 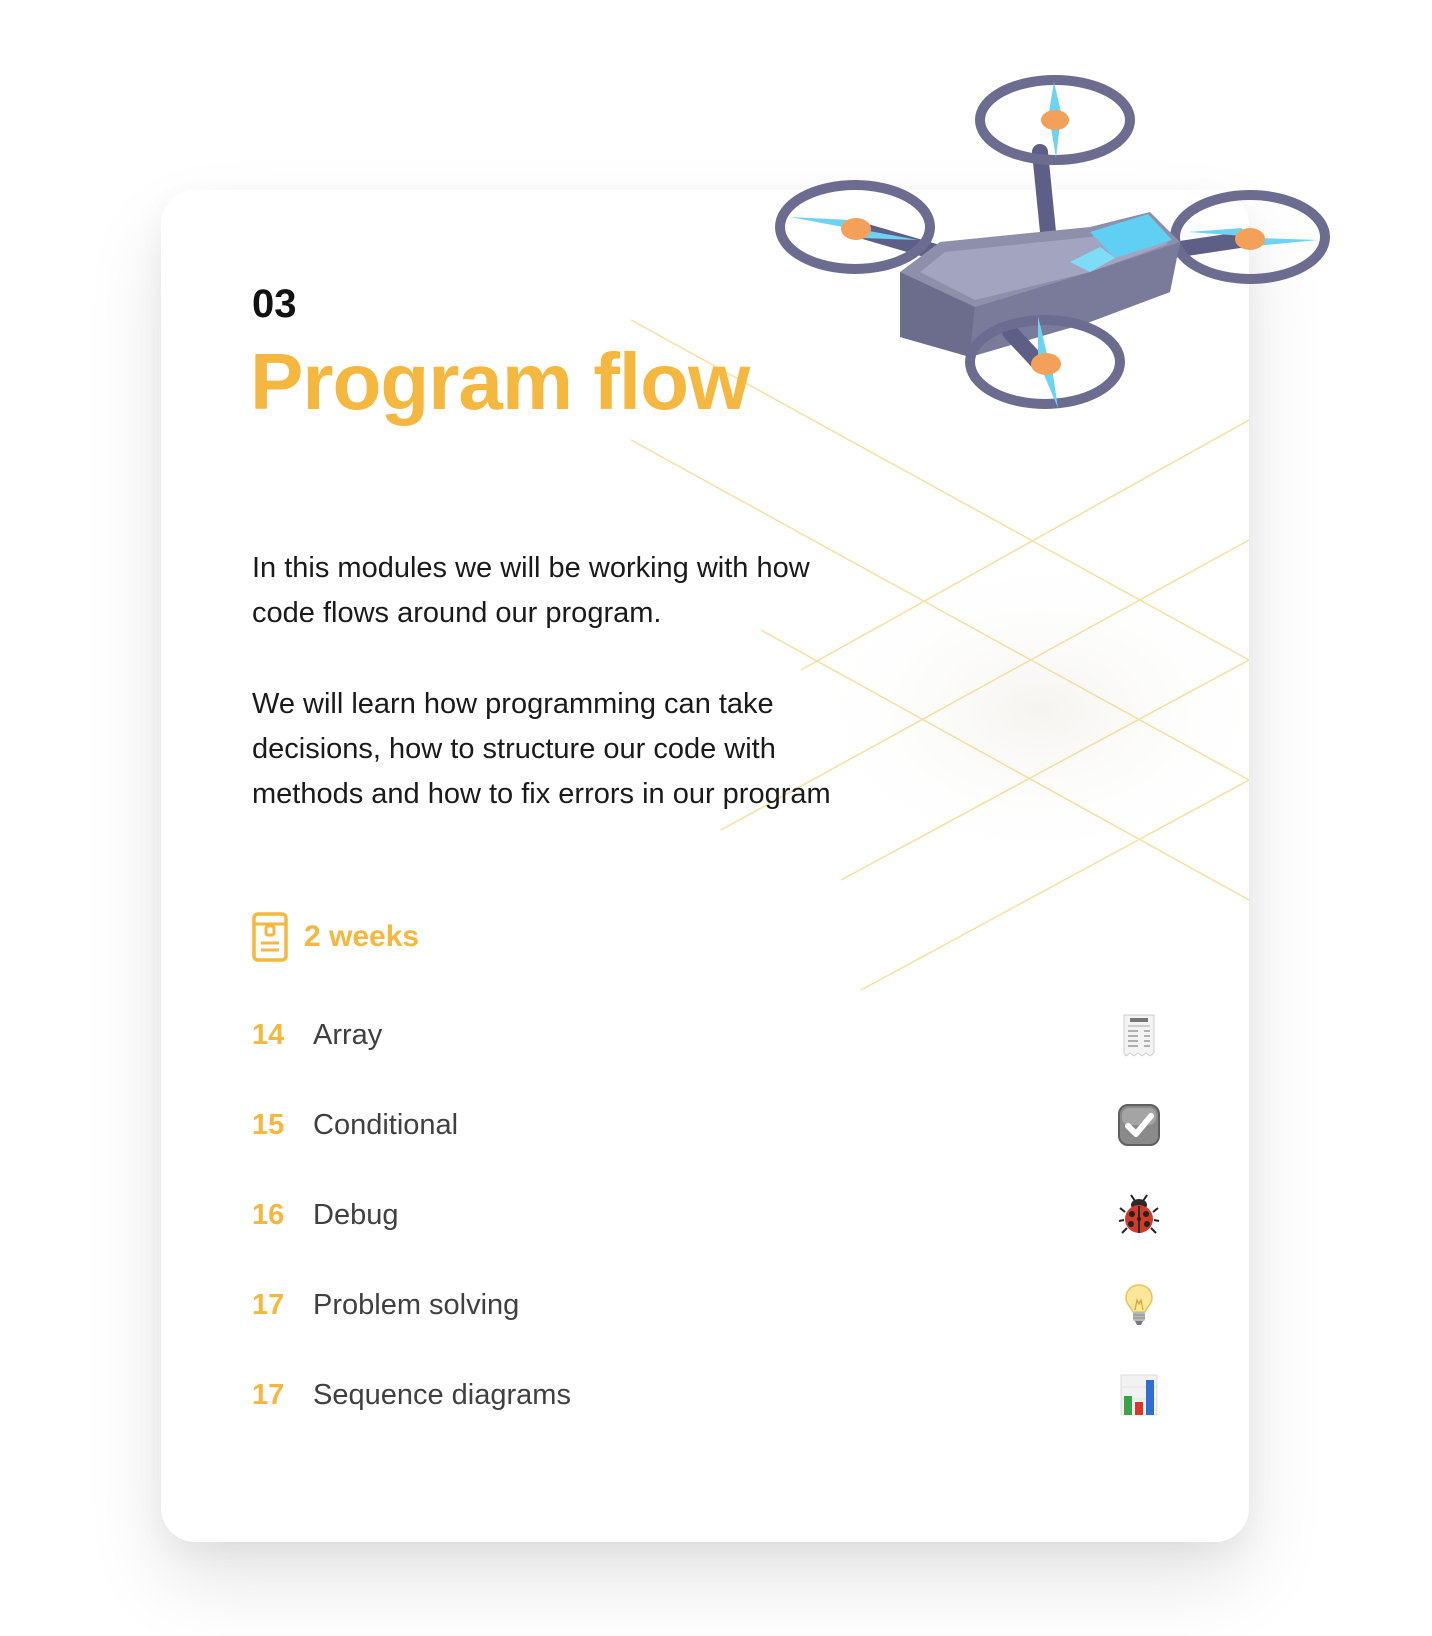 I want to click on drone-illustration, so click(x=1052, y=242).